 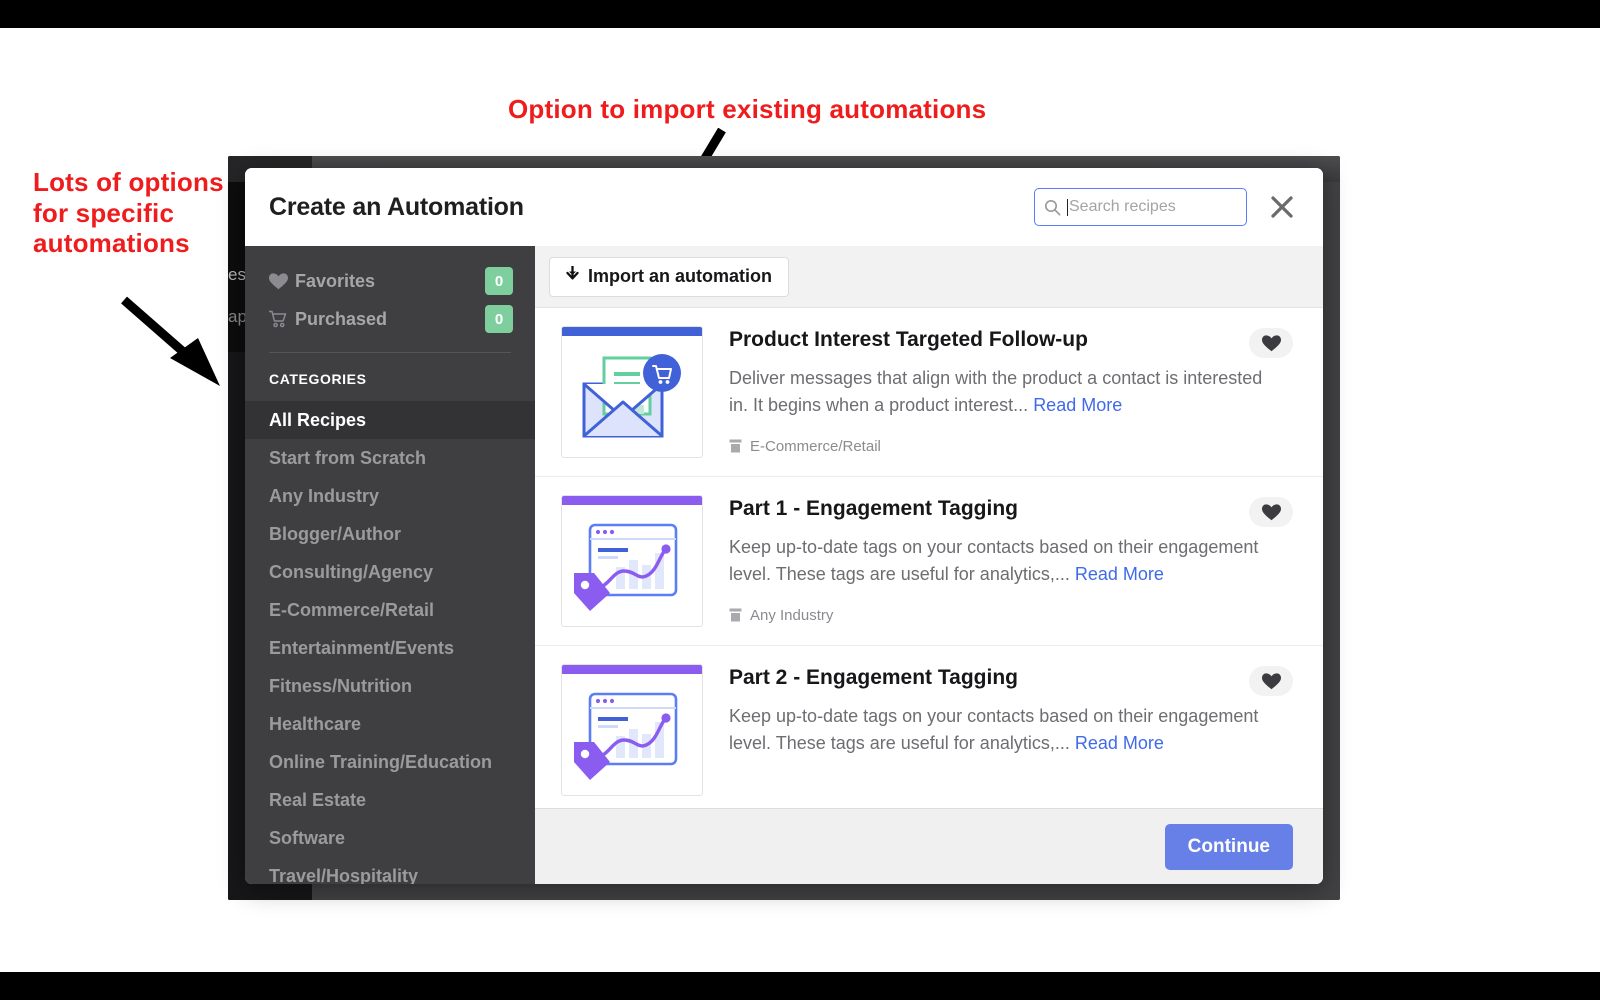 I want to click on page-title: Create an Automation, so click(x=396, y=206).